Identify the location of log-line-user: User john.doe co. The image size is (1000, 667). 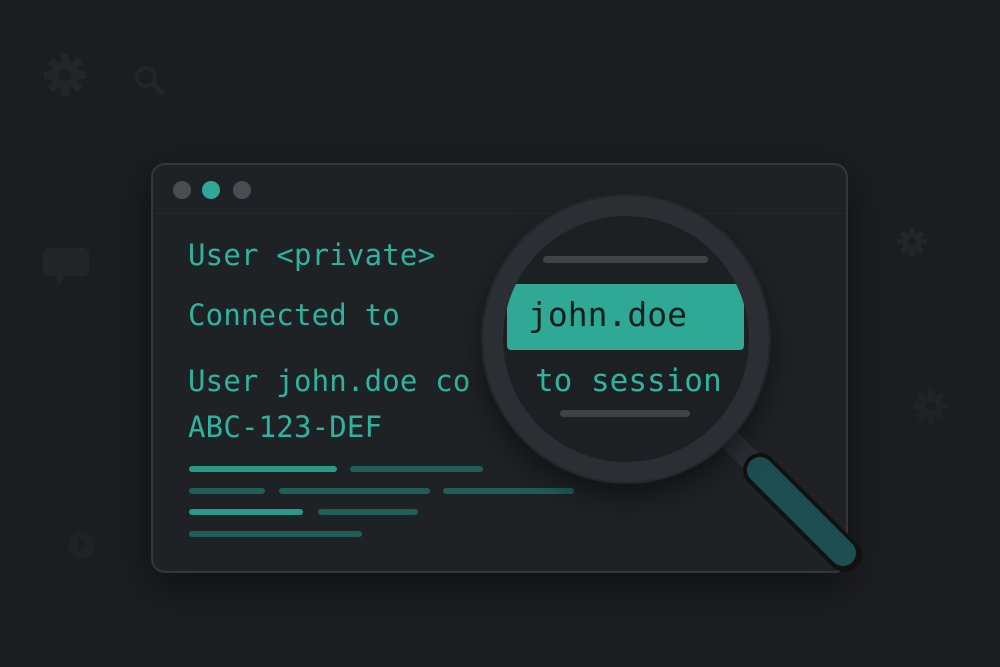
(329, 381).